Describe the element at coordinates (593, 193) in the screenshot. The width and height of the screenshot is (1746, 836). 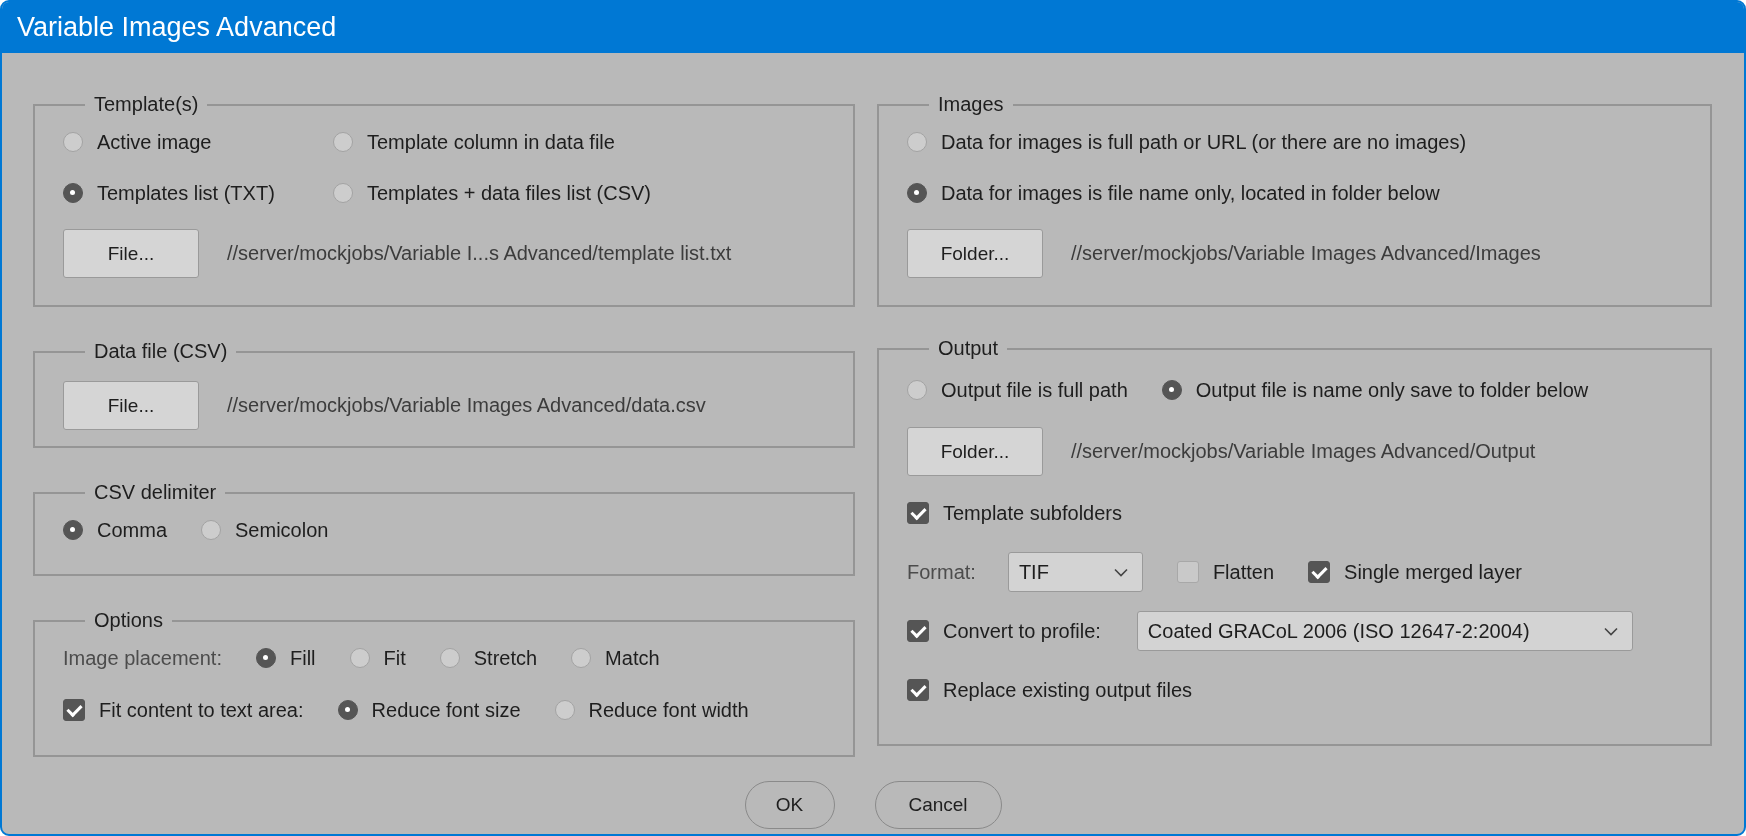
I see `radio-button: Templates + data files list (CSV)` at that location.